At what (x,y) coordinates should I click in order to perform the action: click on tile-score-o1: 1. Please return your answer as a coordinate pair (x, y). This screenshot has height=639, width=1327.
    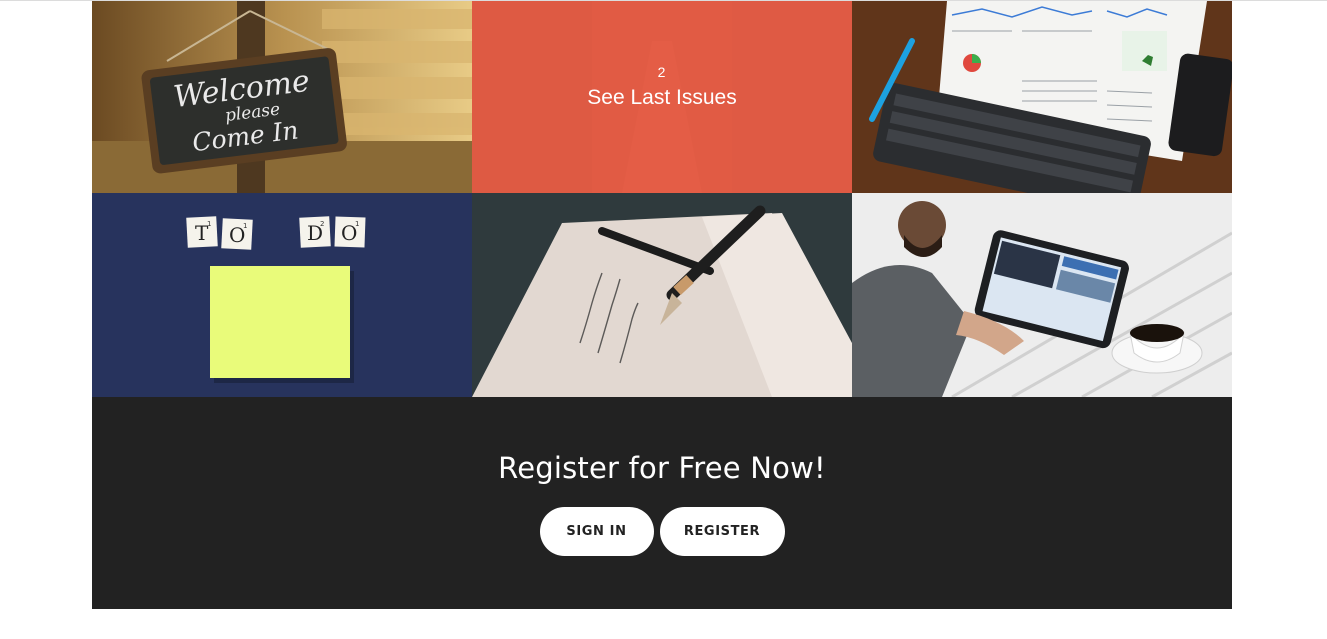
    Looking at the image, I should click on (245, 226).